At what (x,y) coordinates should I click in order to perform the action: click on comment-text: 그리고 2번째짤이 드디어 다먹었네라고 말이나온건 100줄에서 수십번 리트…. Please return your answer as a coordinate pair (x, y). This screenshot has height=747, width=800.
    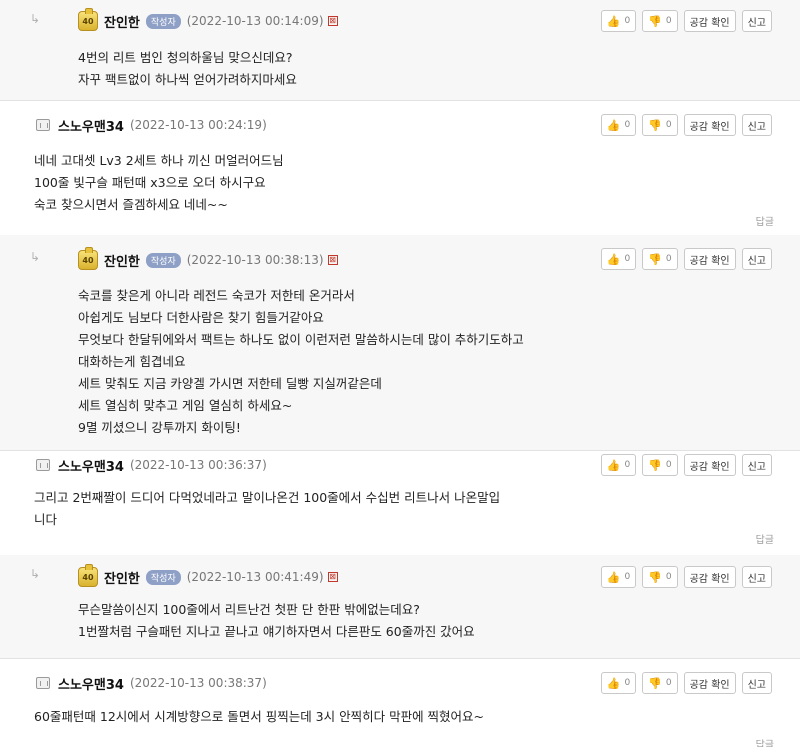
    Looking at the image, I should click on (267, 508).